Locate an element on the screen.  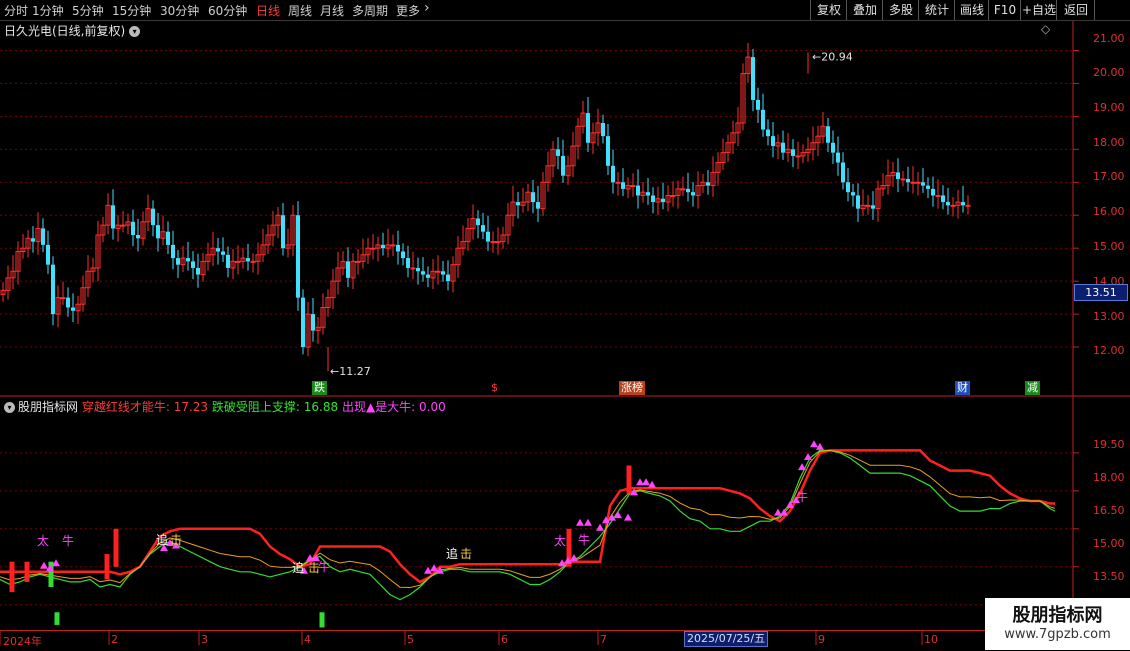
period-tab-30min: 30分钟 is located at coordinates (179, 10).